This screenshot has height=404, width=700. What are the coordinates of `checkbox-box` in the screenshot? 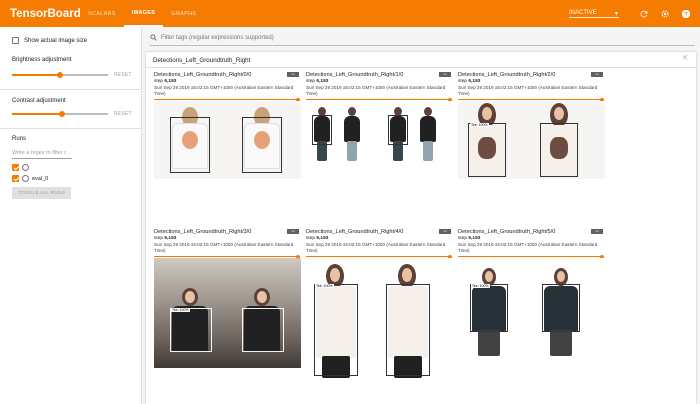 It's located at (15, 40).